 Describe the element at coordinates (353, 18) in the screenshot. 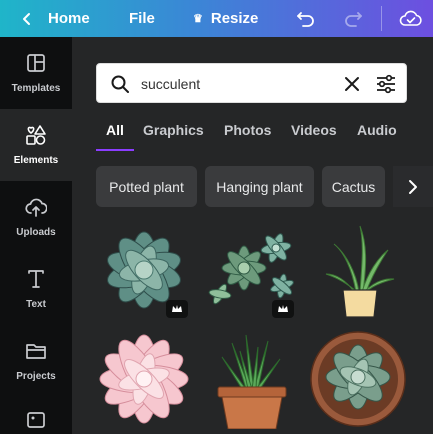

I see `redo-icon` at that location.